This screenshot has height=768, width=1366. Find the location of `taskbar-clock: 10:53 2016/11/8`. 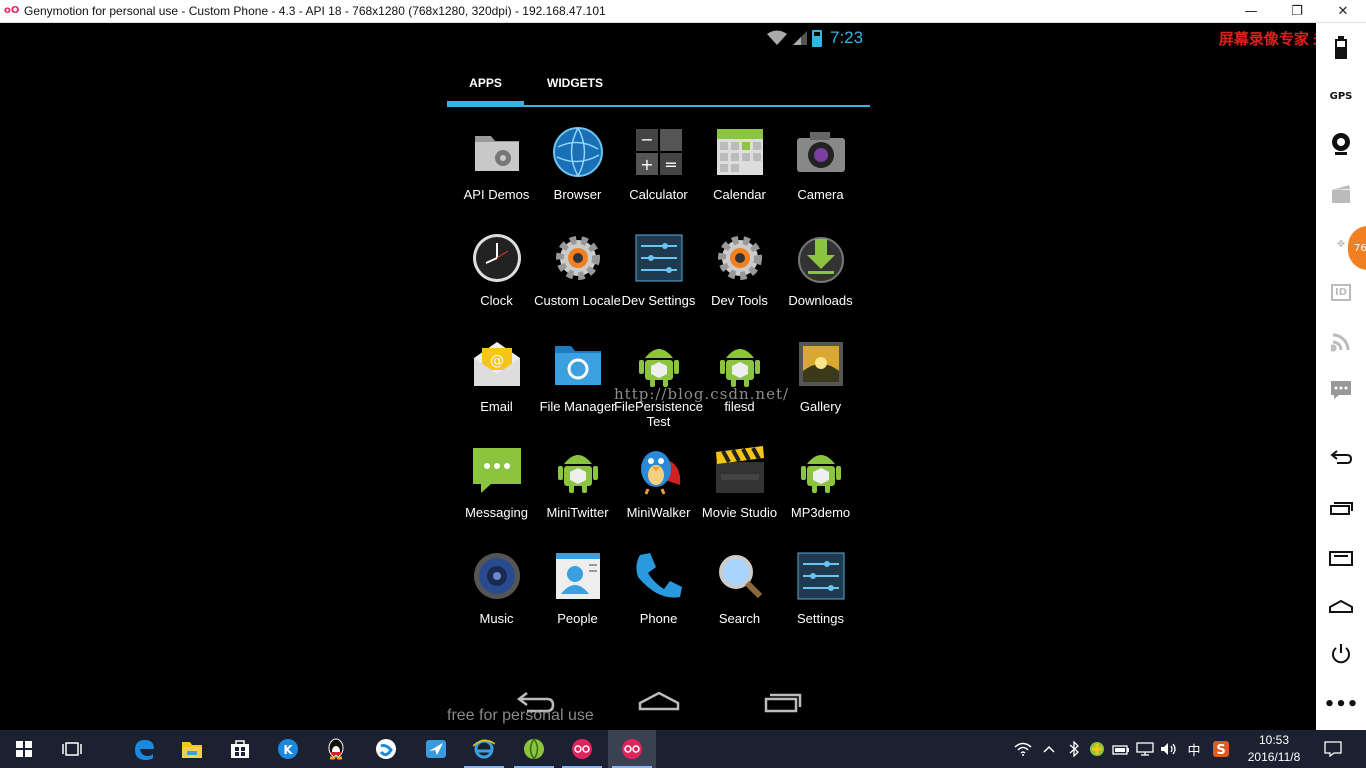

taskbar-clock: 10:53 2016/11/8 is located at coordinates (1274, 749).